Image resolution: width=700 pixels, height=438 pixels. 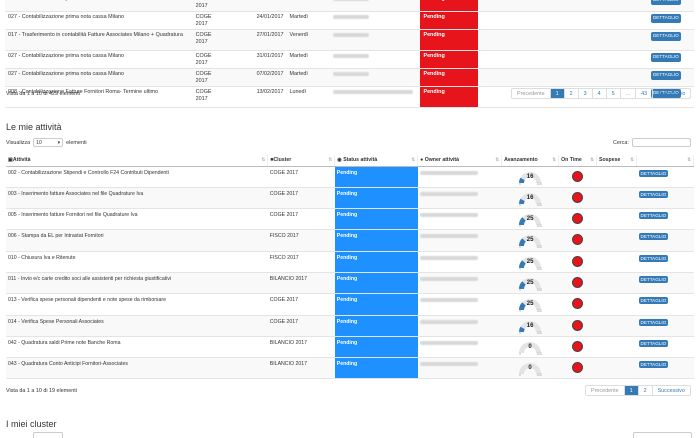 What do you see at coordinates (270, 59) in the screenshot?
I see `cell-date: 31/01/2017` at bounding box center [270, 59].